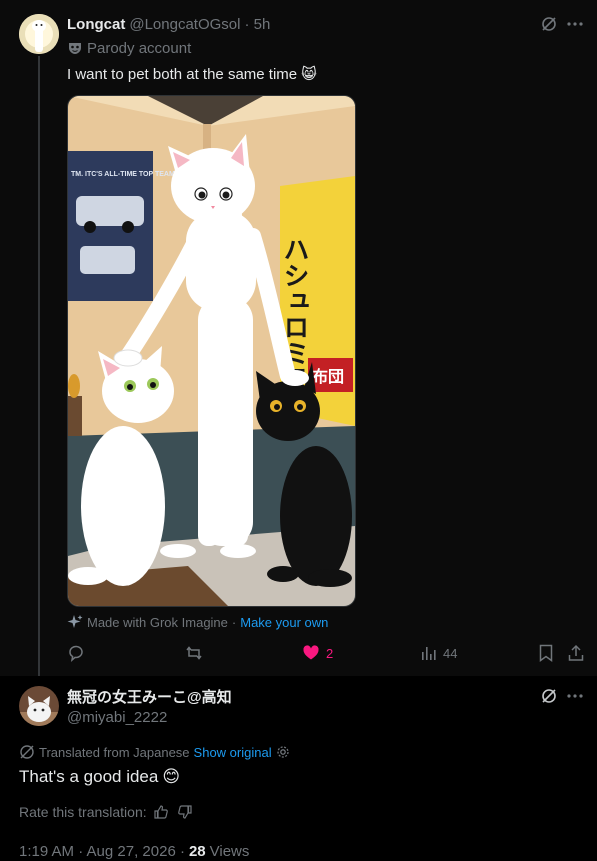 The width and height of the screenshot is (597, 861). Describe the element at coordinates (139, 48) in the screenshot. I see `parody-label: Parody account` at that location.